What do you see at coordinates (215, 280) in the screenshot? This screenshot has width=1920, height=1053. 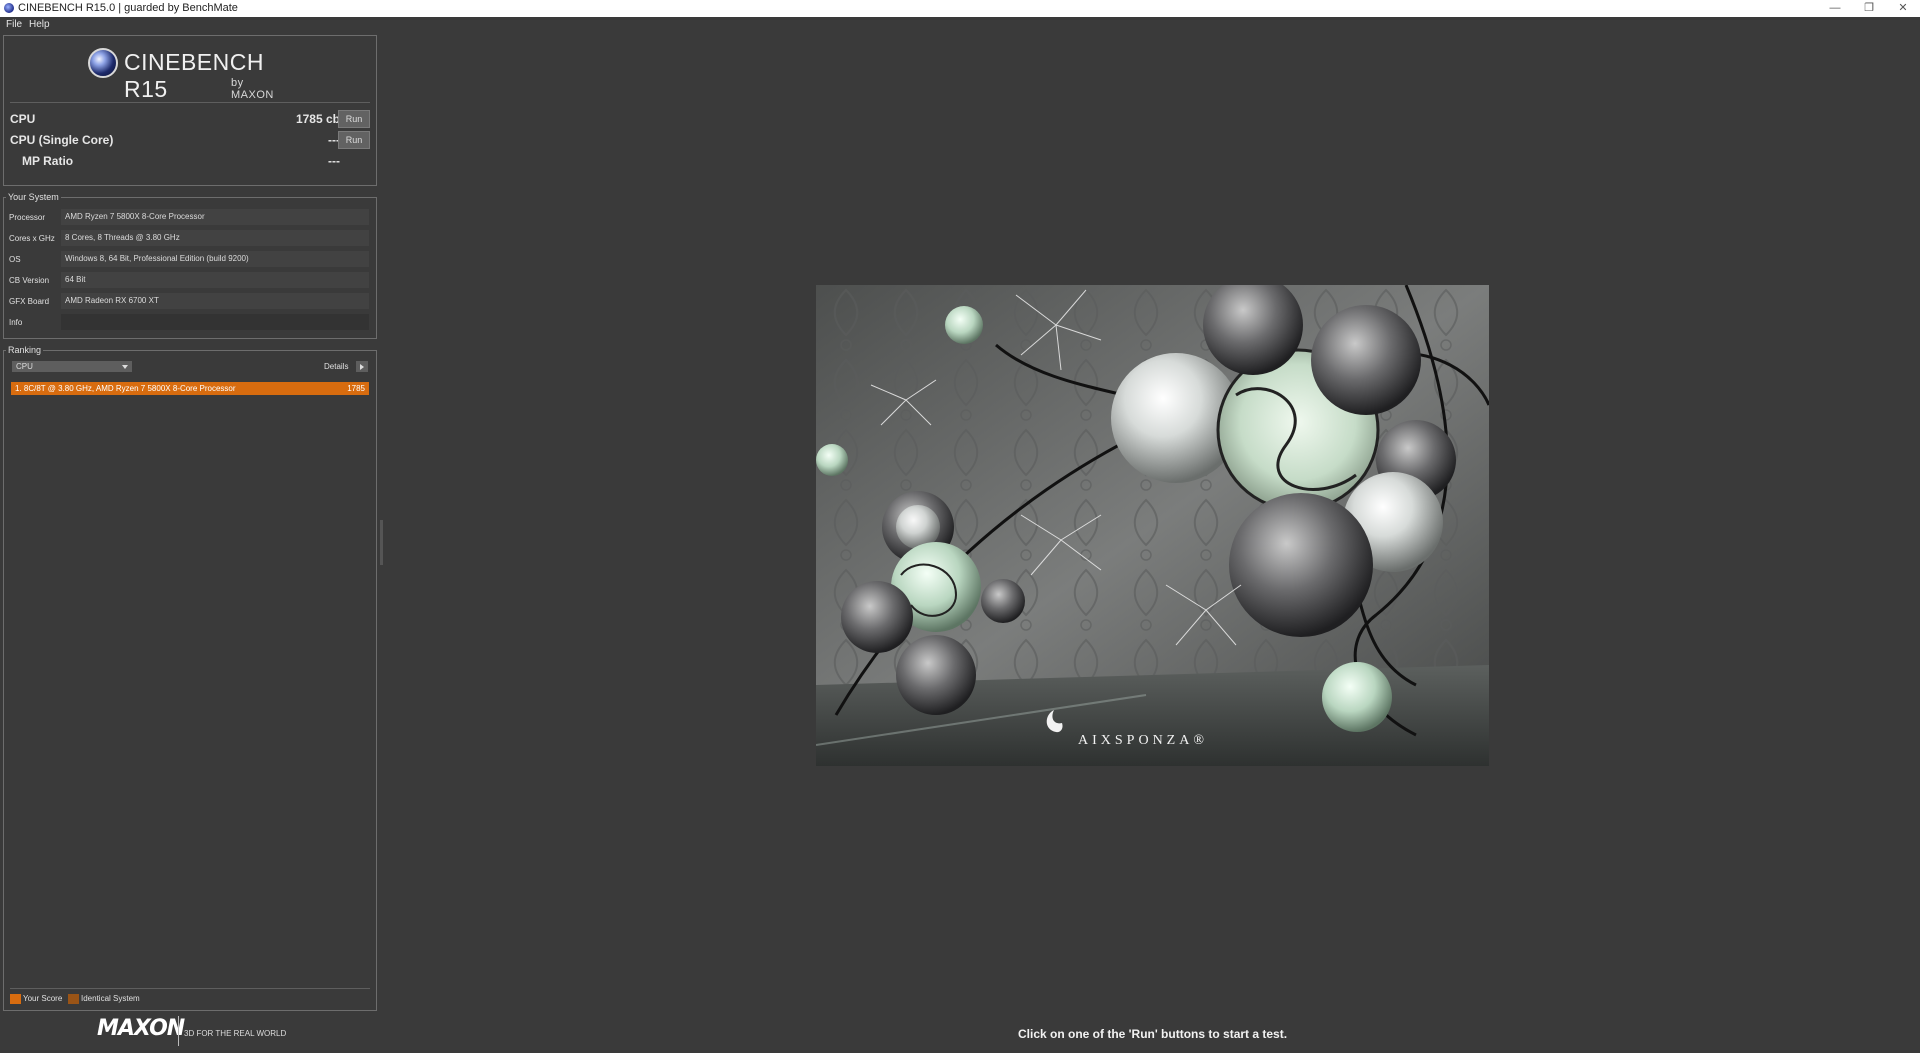 I see `system-value: 64 Bit` at bounding box center [215, 280].